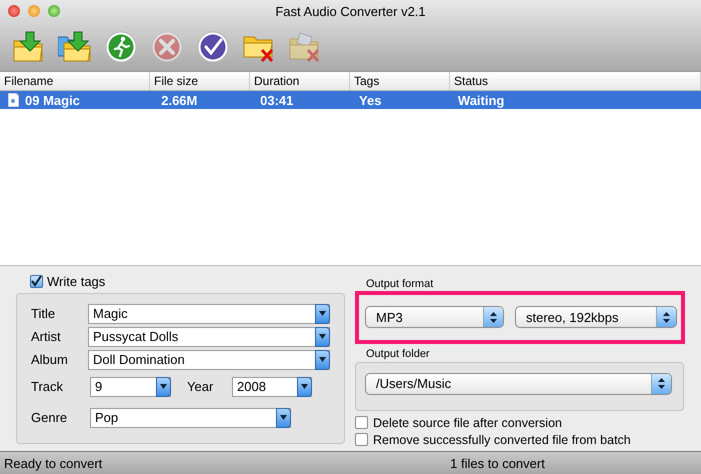 This screenshot has width=701, height=474. I want to click on window-title: Fast Audio Converter v2.1, so click(350, 11).